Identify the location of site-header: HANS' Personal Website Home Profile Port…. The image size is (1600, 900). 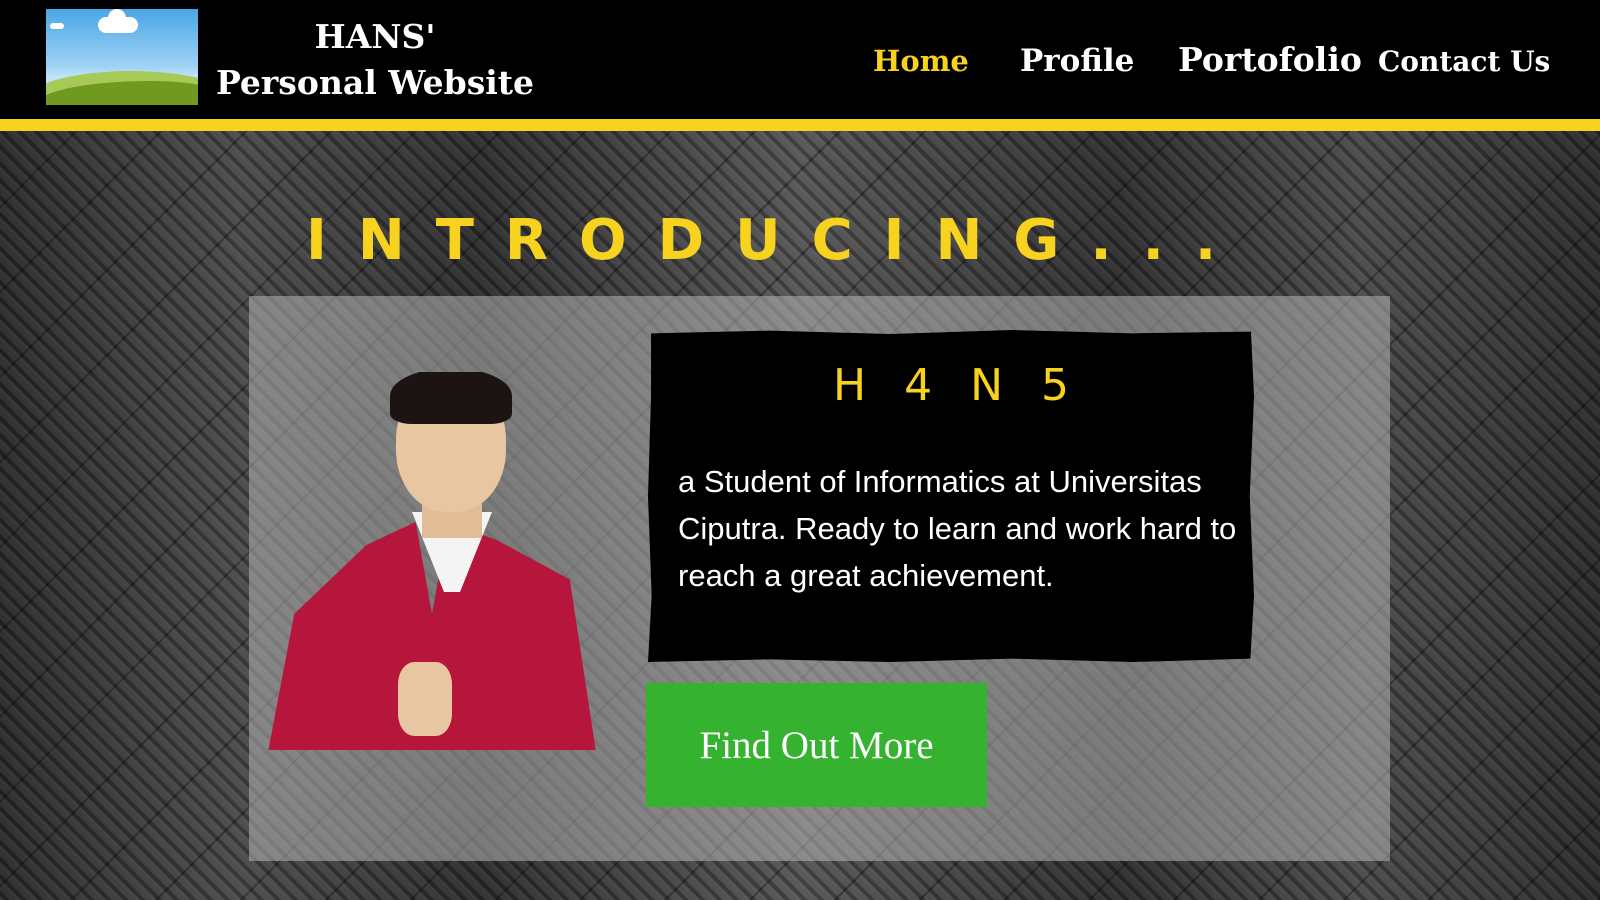
(800, 60).